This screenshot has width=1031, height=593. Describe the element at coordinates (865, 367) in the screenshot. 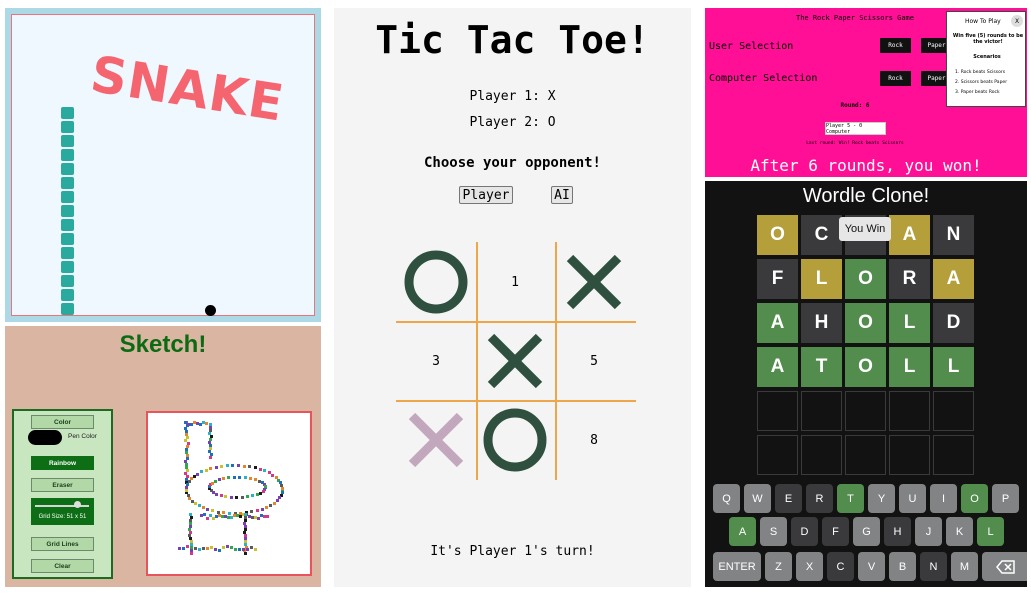

I see `letter-tile: O` at that location.